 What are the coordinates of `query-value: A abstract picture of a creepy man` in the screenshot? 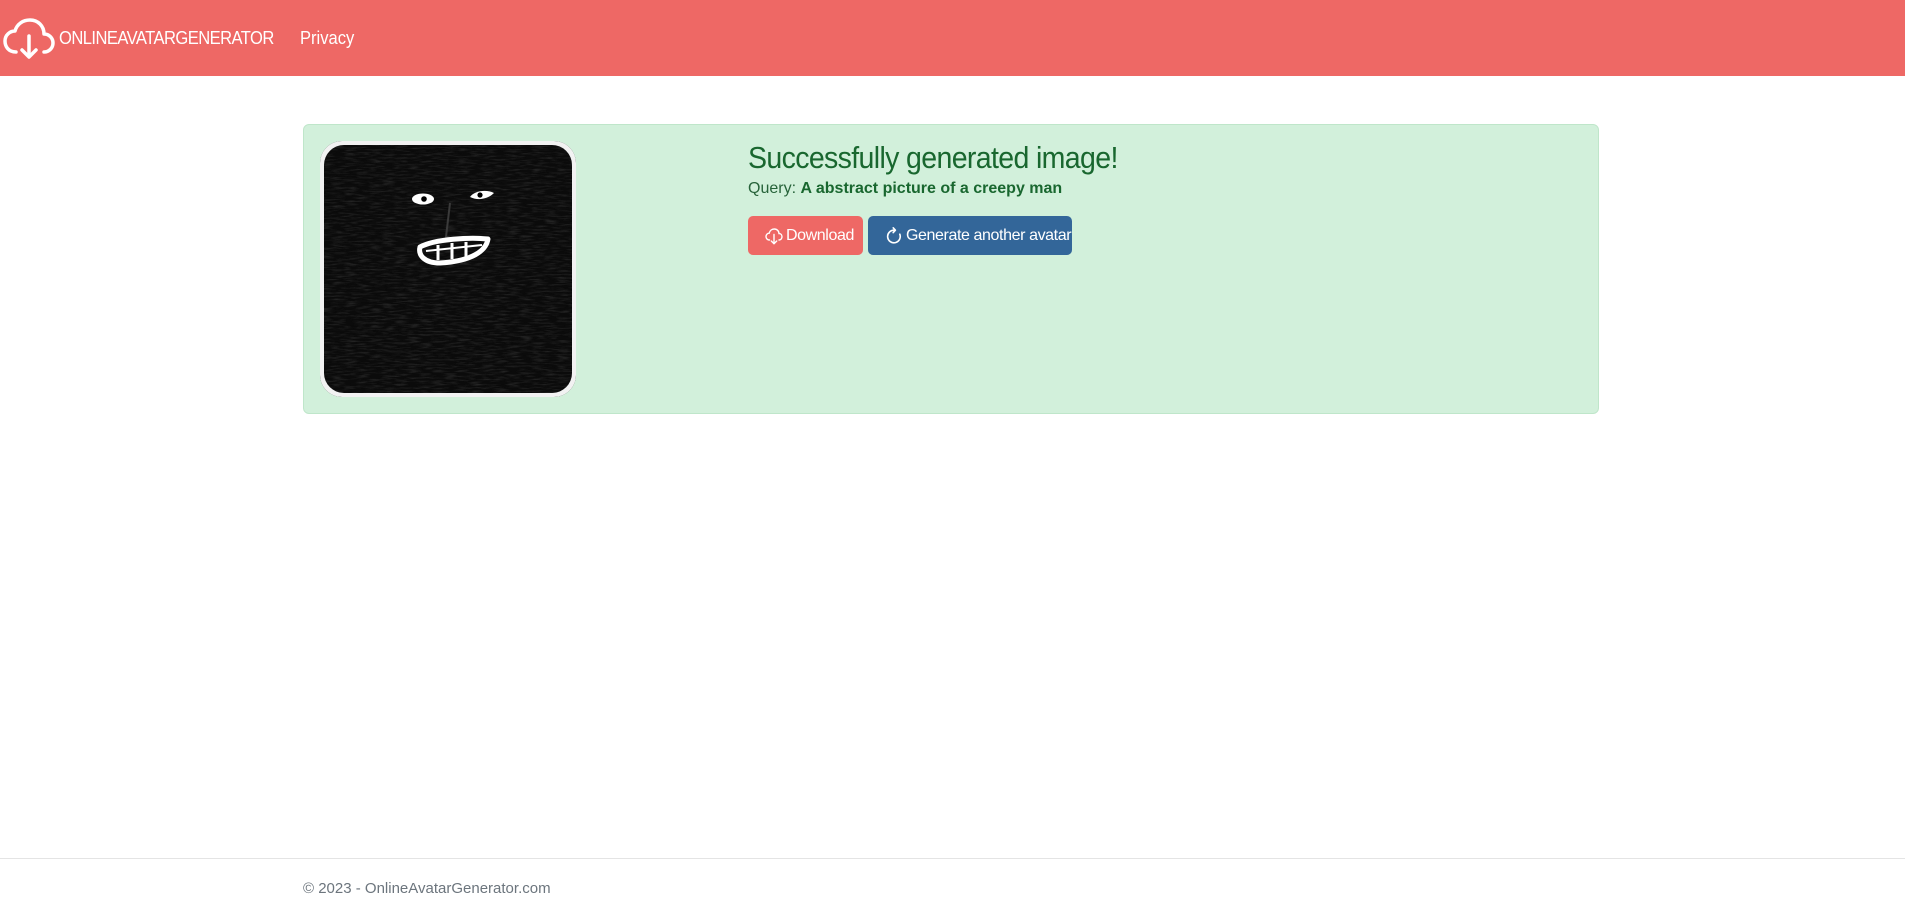 It's located at (931, 189).